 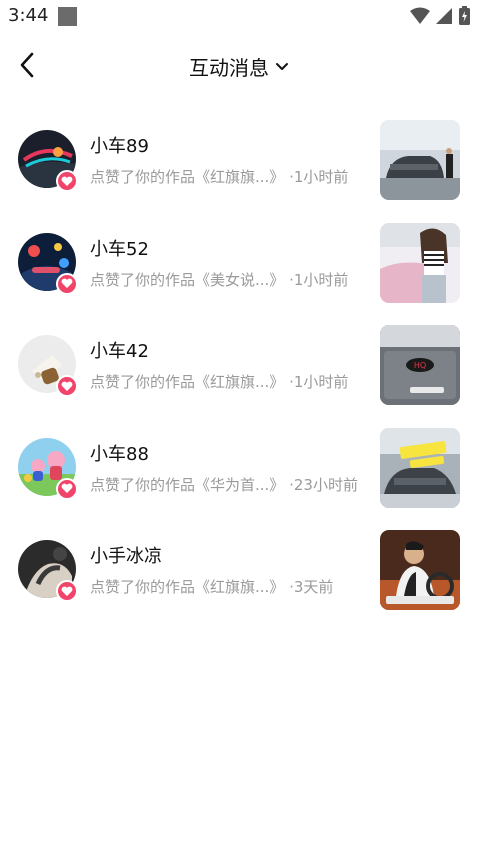 I want to click on signal-icon, so click(x=444, y=15).